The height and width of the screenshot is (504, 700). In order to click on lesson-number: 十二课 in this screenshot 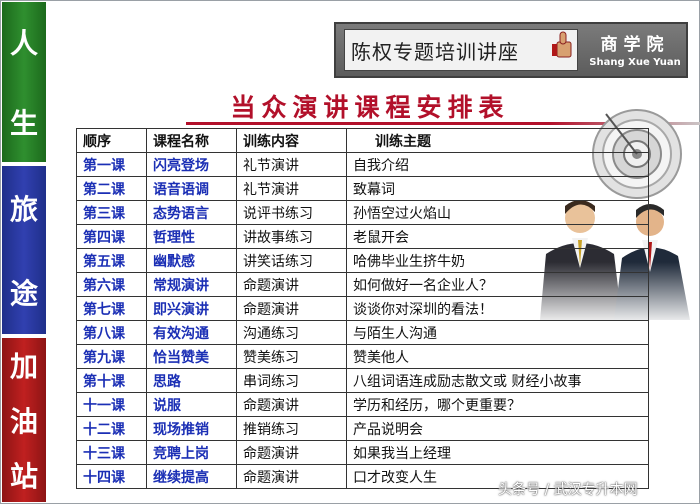, I will do `click(111, 428)`.